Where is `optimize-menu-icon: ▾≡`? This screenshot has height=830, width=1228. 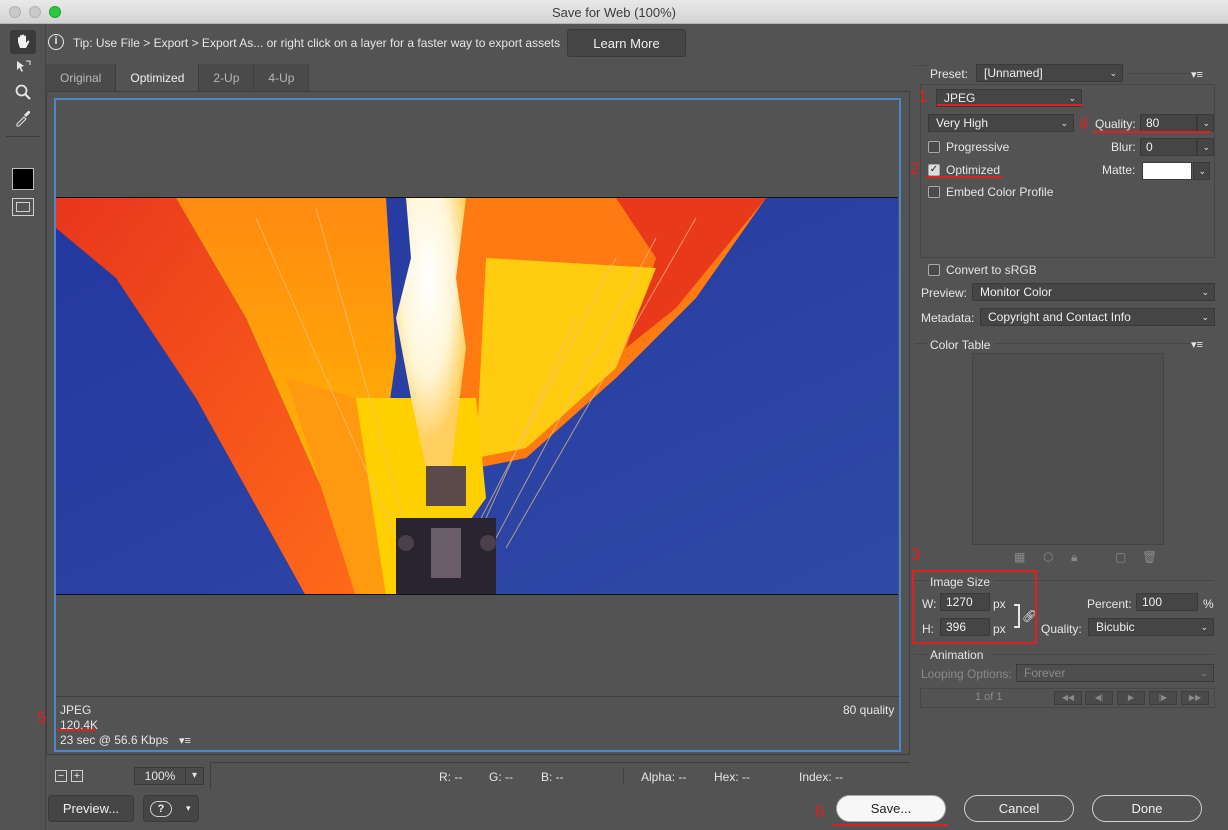 optimize-menu-icon: ▾≡ is located at coordinates (1197, 74).